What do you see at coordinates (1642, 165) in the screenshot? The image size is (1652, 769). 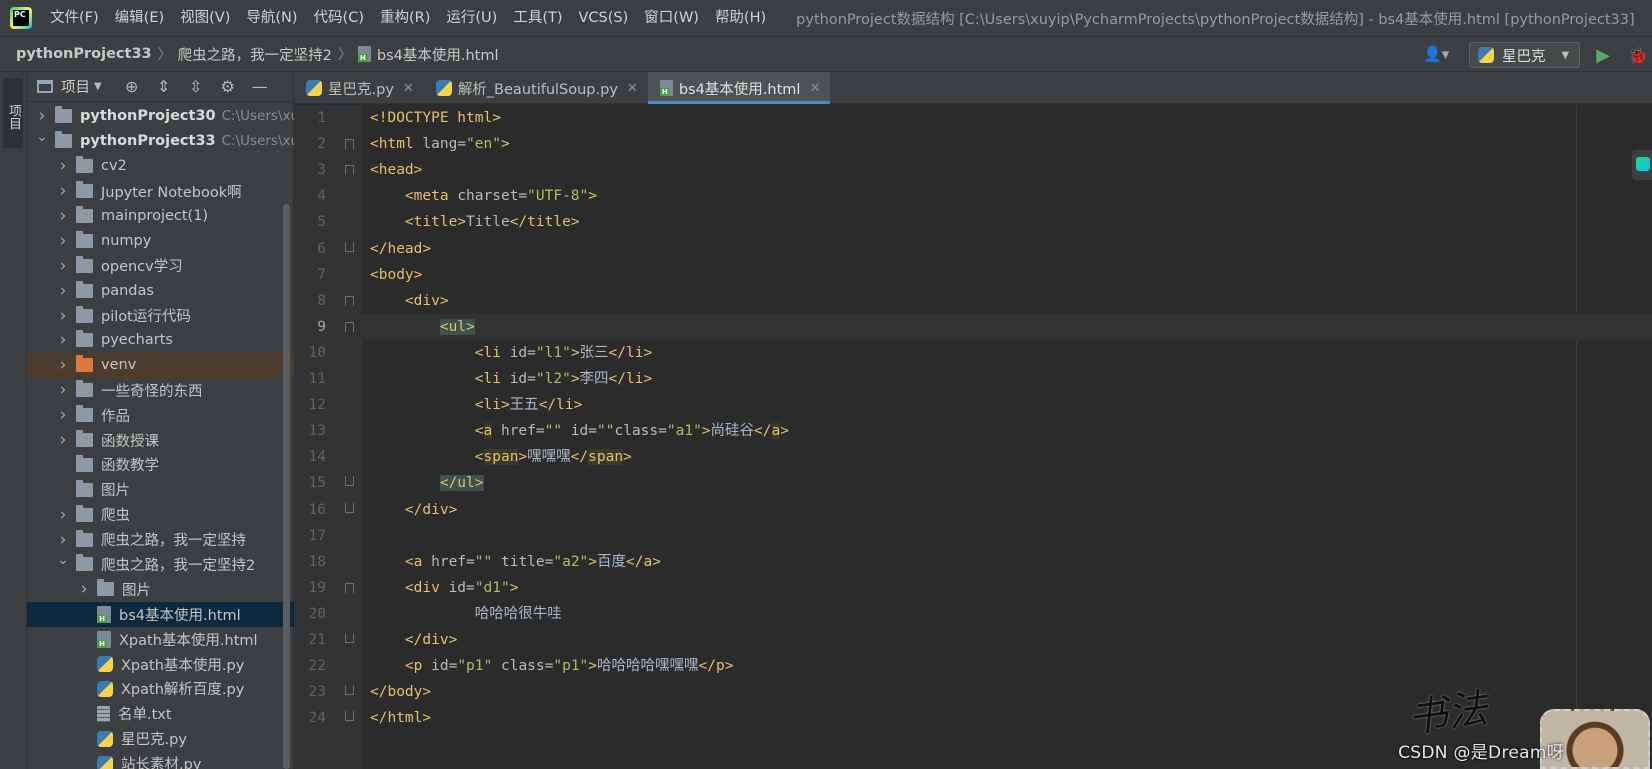 I see `pycharm-plugin-icon` at bounding box center [1642, 165].